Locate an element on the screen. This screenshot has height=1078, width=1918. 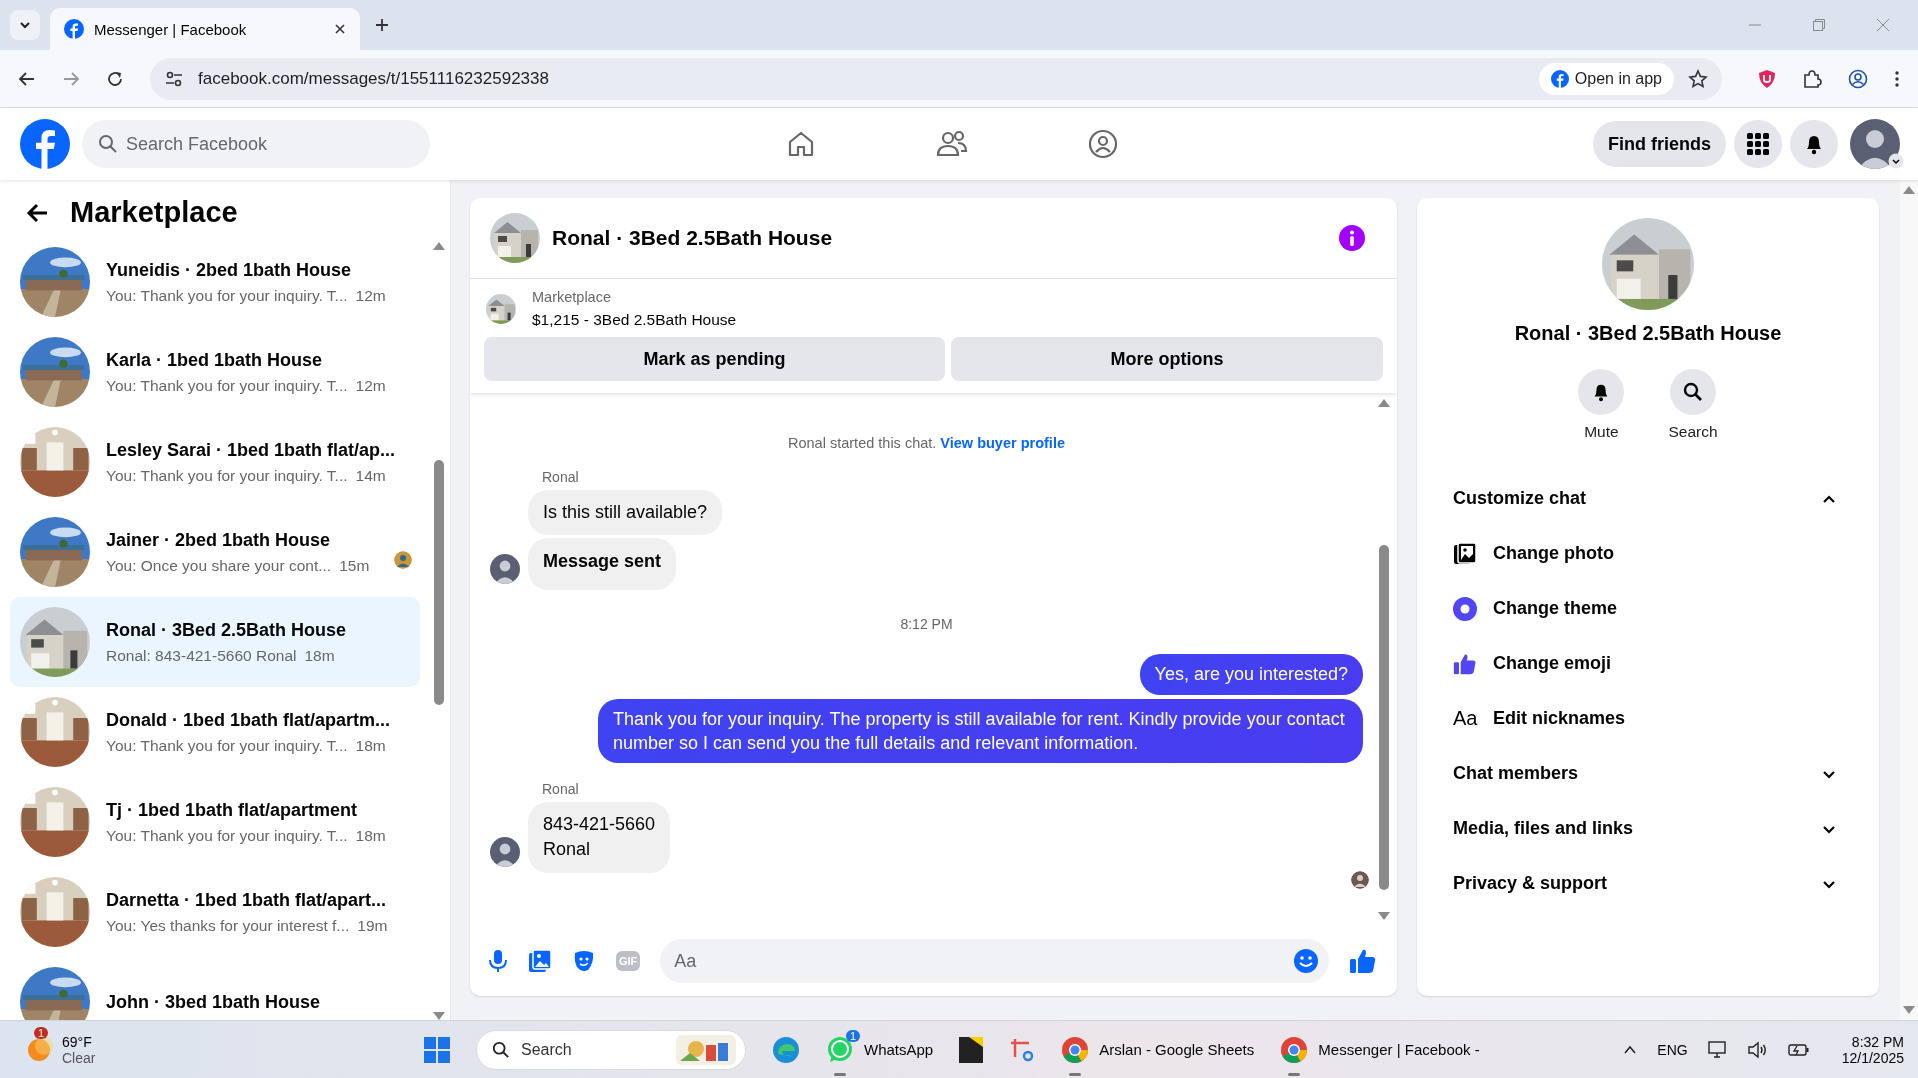
section-header: Media, files and links is located at coordinates (1648, 828).